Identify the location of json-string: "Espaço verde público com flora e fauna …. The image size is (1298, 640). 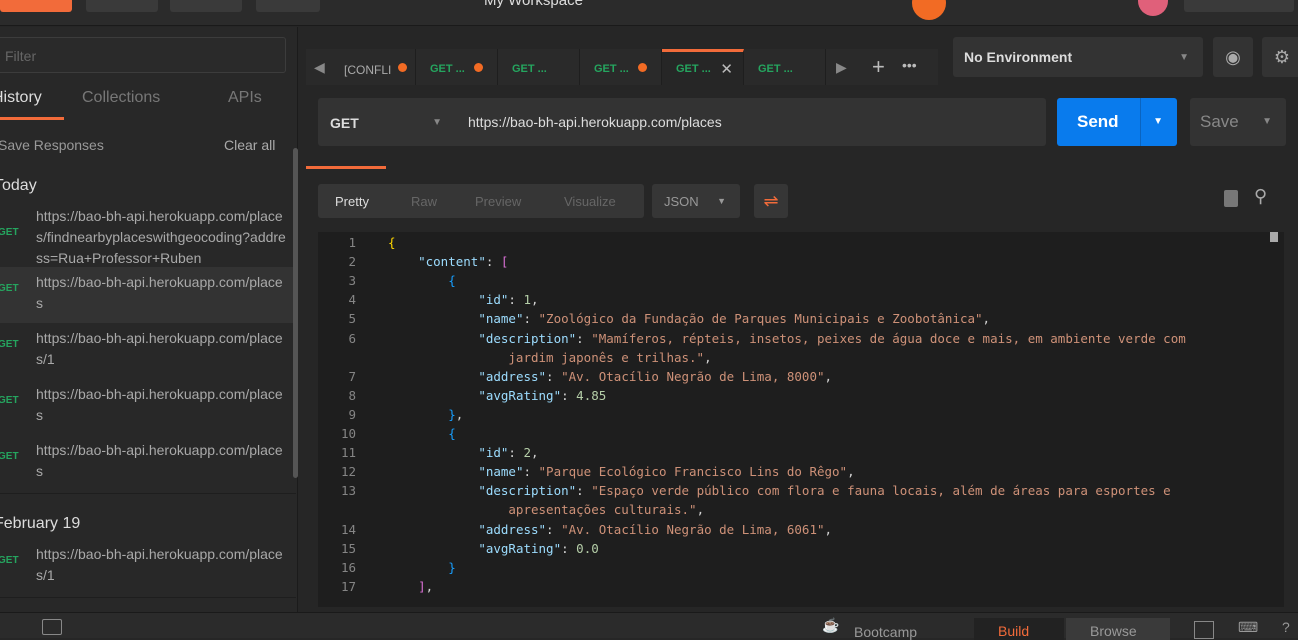
(881, 491).